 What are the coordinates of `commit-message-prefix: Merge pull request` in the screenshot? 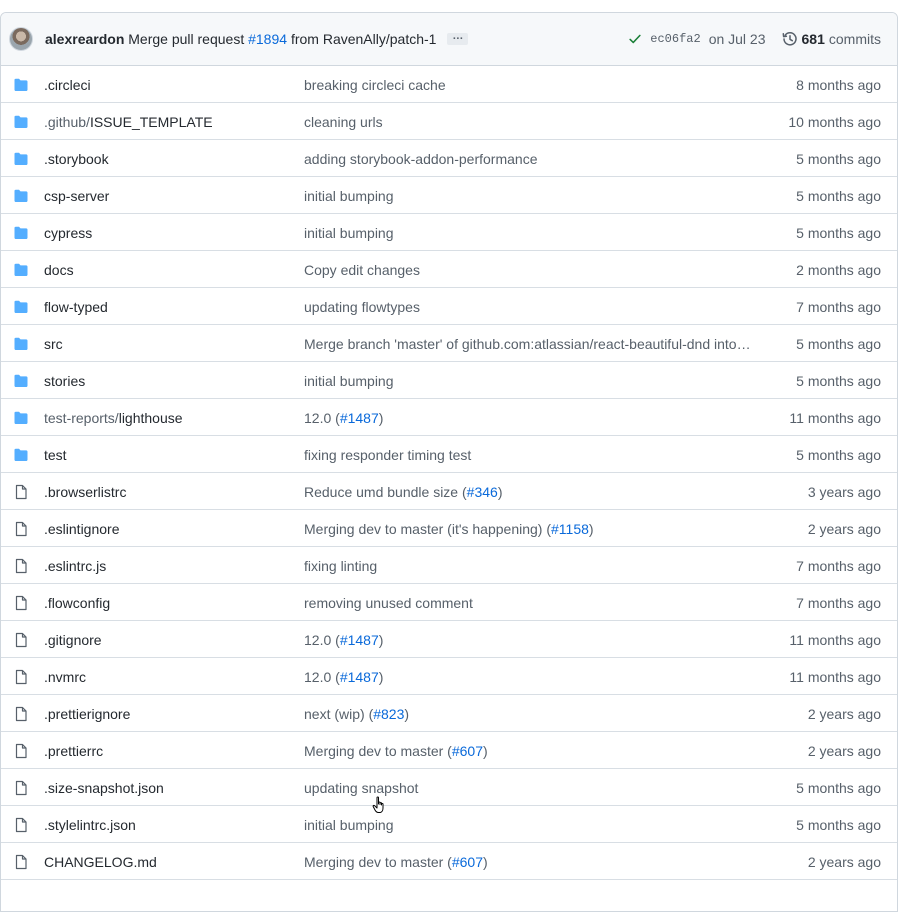 It's located at (186, 39).